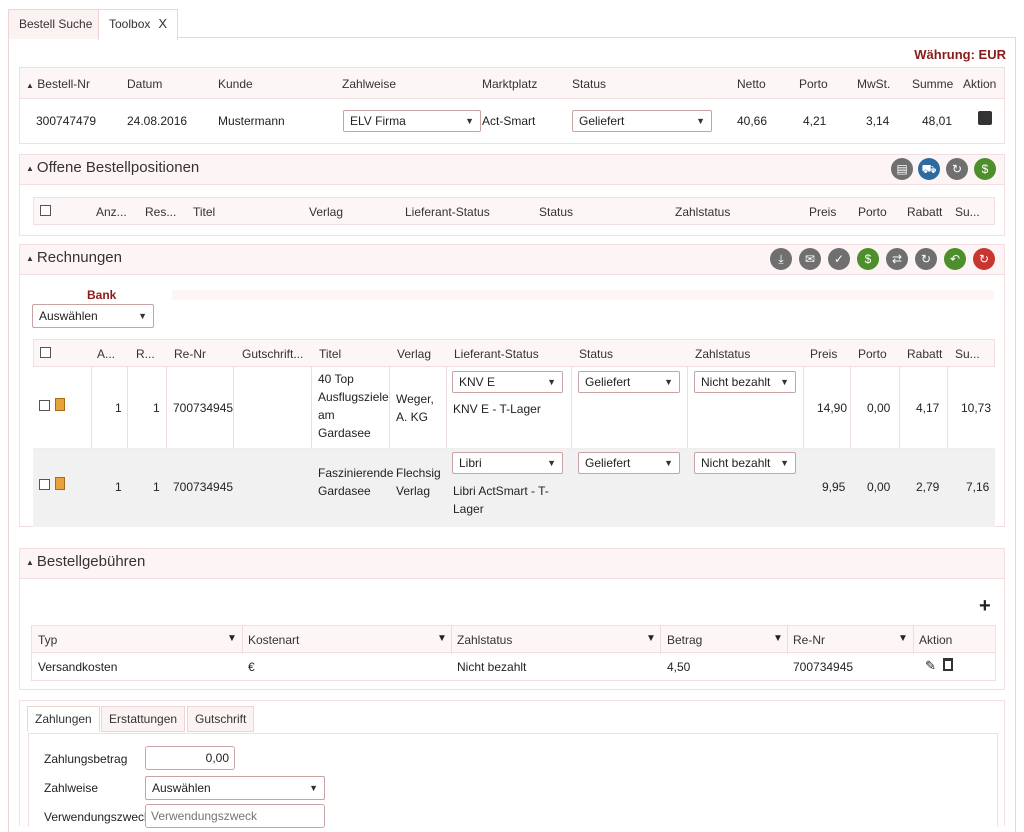 The image size is (1024, 832). What do you see at coordinates (412, 121) in the screenshot?
I see `payment-method-select: ELV Firma ▼` at bounding box center [412, 121].